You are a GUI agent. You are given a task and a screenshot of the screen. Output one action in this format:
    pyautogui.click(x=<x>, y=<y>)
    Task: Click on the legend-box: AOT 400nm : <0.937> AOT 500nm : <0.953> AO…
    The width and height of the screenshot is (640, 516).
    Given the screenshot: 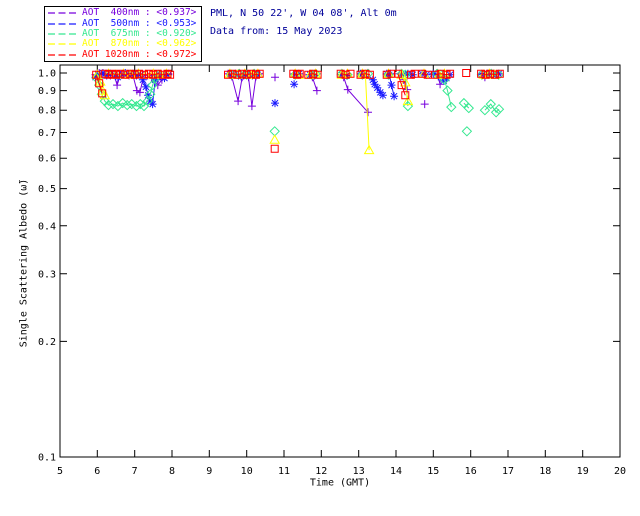 What is the action you would take?
    pyautogui.click(x=123, y=34)
    